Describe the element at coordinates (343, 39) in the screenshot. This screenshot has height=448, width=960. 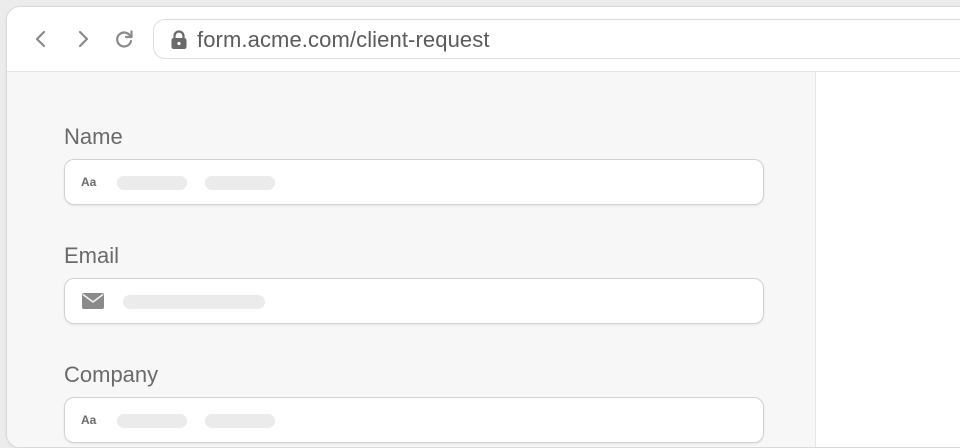
I see `url-text: form.acme.com/client-request` at that location.